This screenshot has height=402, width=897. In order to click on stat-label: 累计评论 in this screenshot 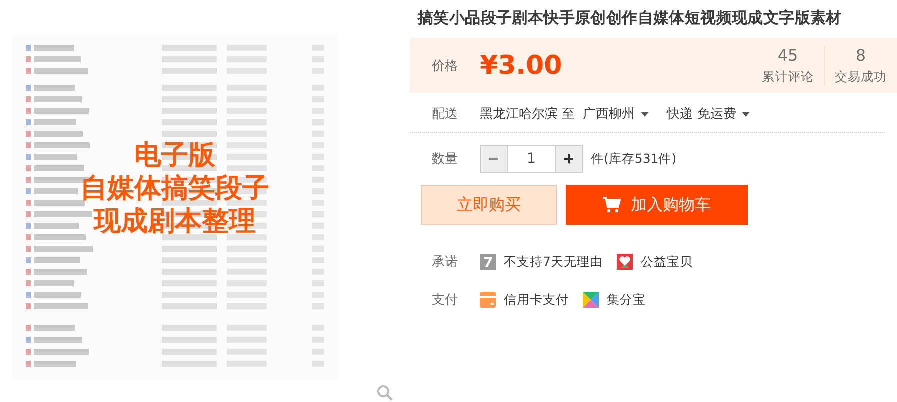, I will do `click(788, 77)`.